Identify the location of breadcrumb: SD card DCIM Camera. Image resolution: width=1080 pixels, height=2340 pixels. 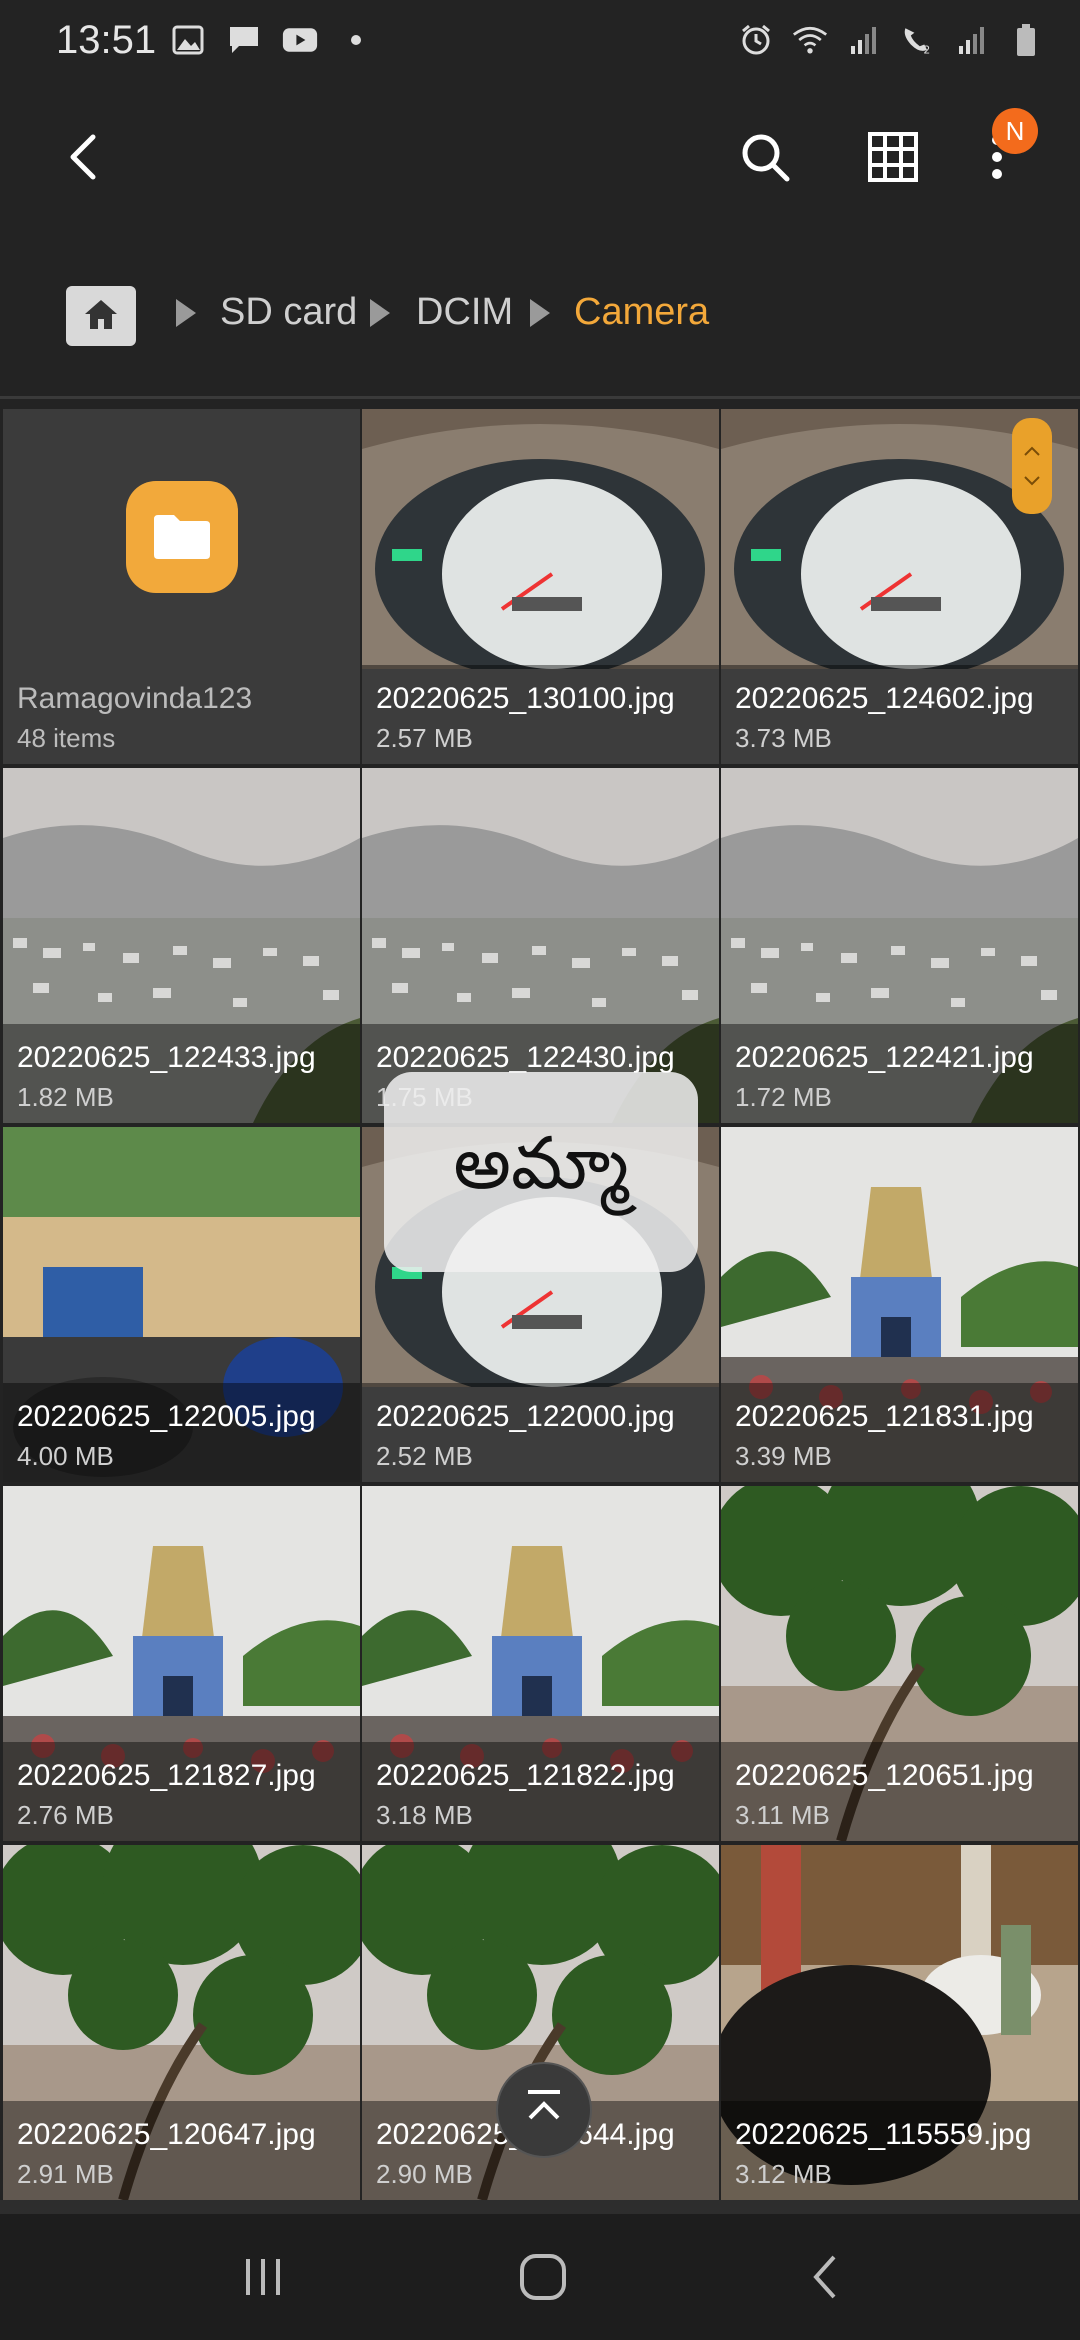
(540, 315).